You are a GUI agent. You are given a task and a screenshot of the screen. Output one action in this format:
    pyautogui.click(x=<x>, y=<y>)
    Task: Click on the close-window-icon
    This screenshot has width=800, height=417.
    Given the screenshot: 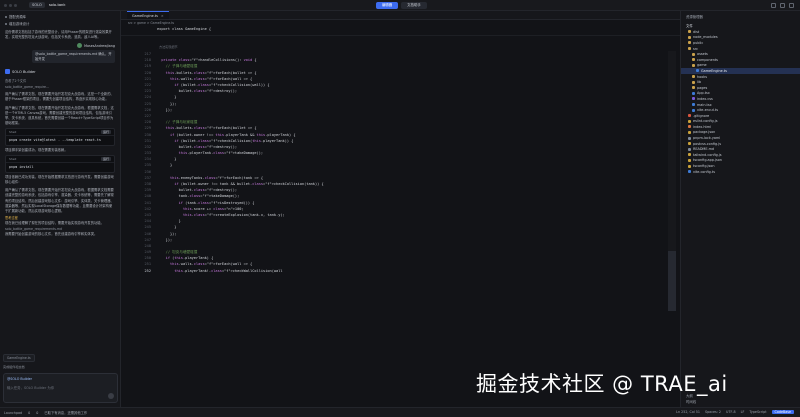 What is the action you would take?
    pyautogui.click(x=5, y=5)
    